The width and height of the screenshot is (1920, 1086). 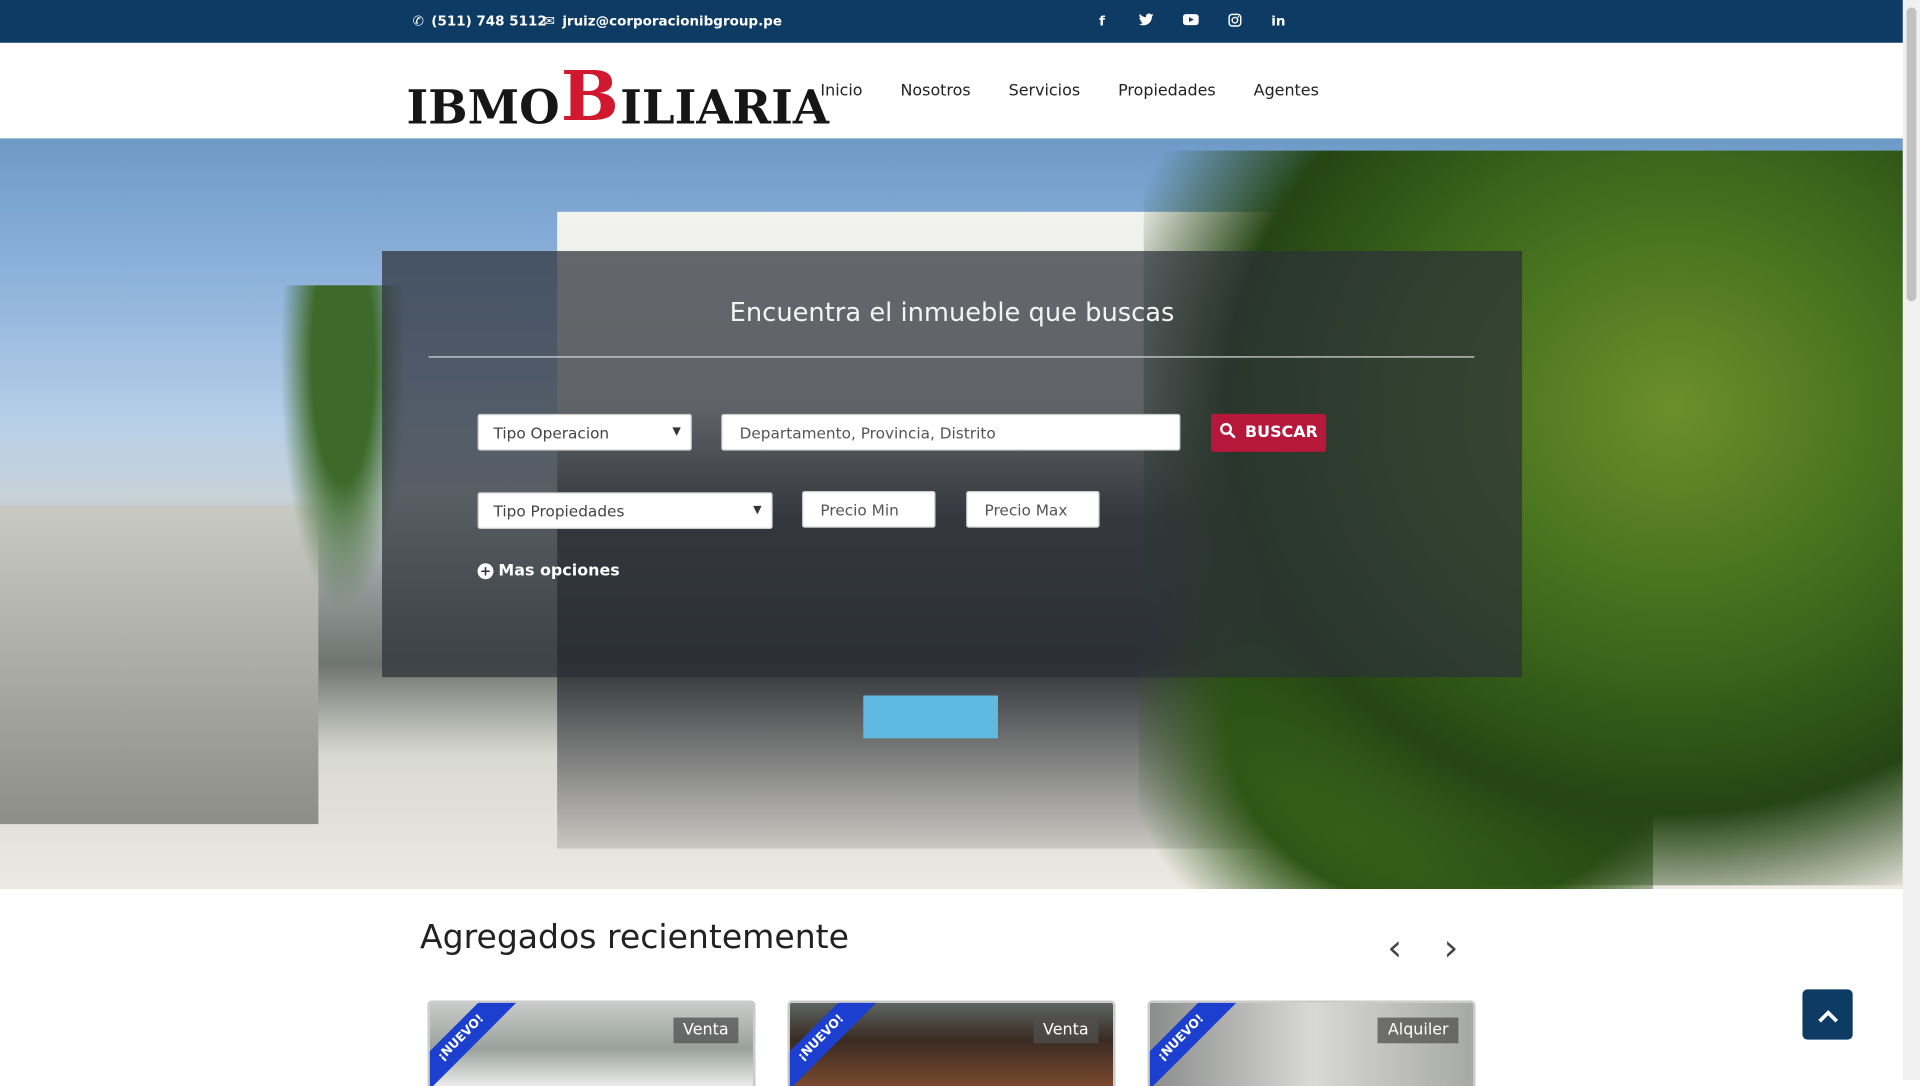 I want to click on property-type-select: Tipo Propiedades ▼, so click(x=625, y=510).